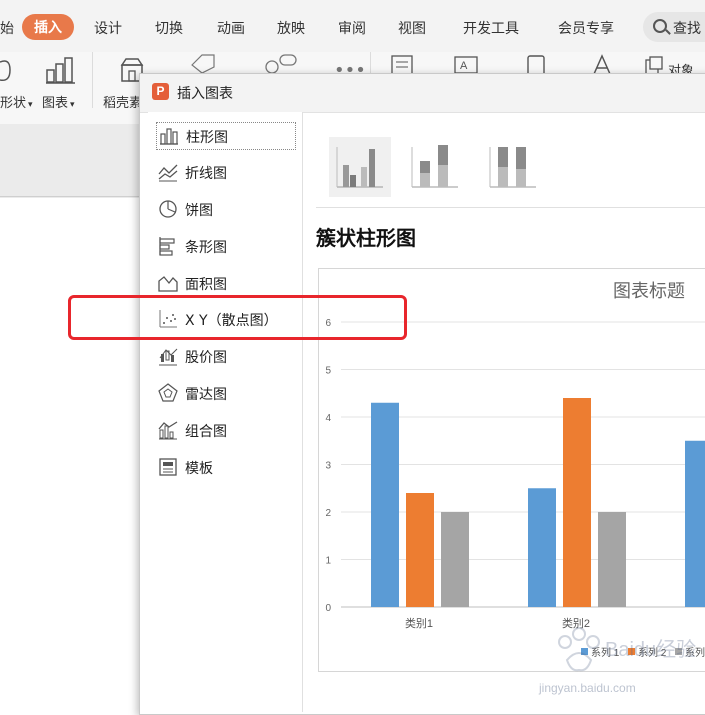 The image size is (705, 715). What do you see at coordinates (199, 211) in the screenshot?
I see `chart-type-label: 饼图` at bounding box center [199, 211].